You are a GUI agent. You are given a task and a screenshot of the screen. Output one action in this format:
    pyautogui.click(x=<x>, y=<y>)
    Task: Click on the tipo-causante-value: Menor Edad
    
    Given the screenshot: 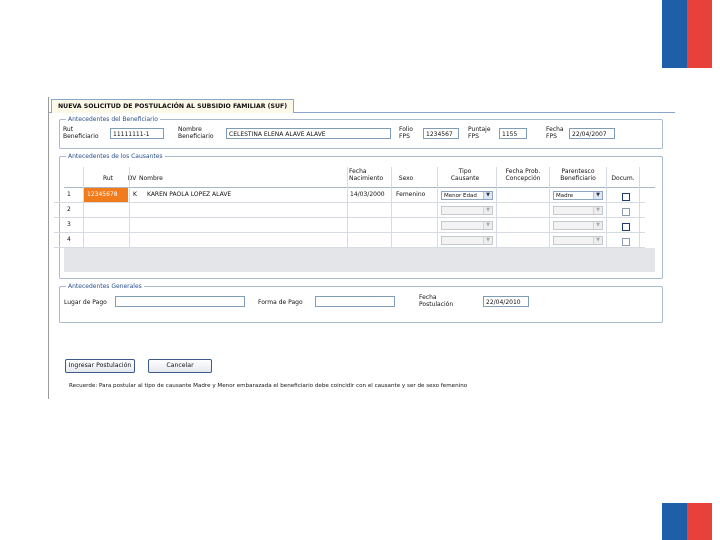 What is the action you would take?
    pyautogui.click(x=460, y=196)
    